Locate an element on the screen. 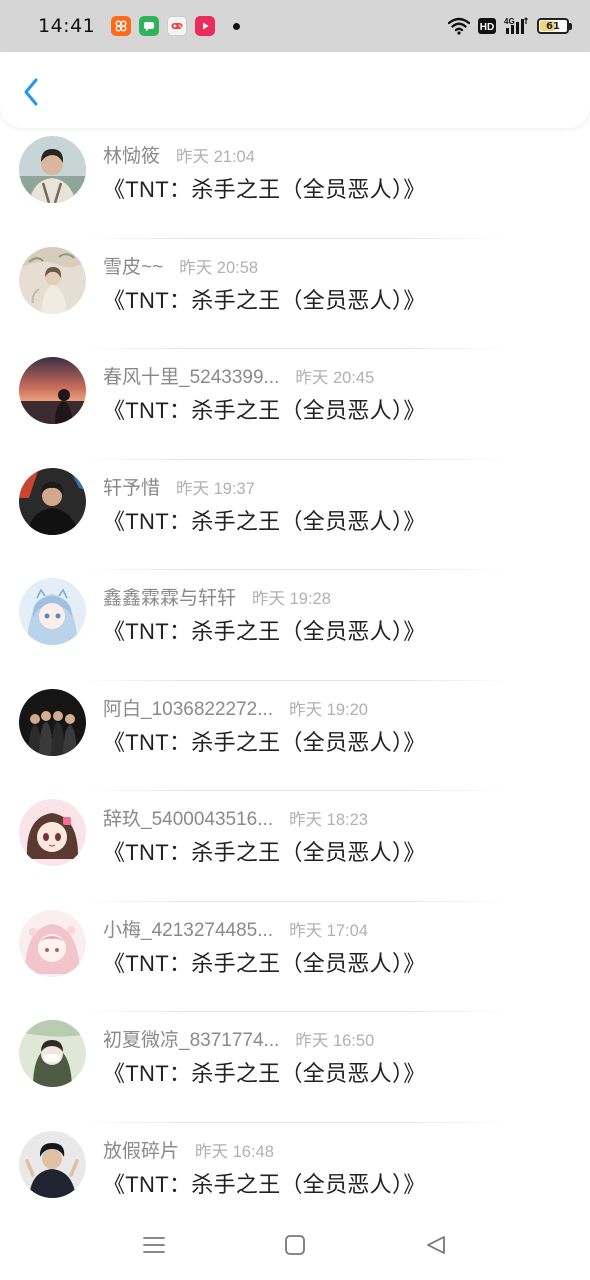  system-navigation-bar is located at coordinates (295, 1245).